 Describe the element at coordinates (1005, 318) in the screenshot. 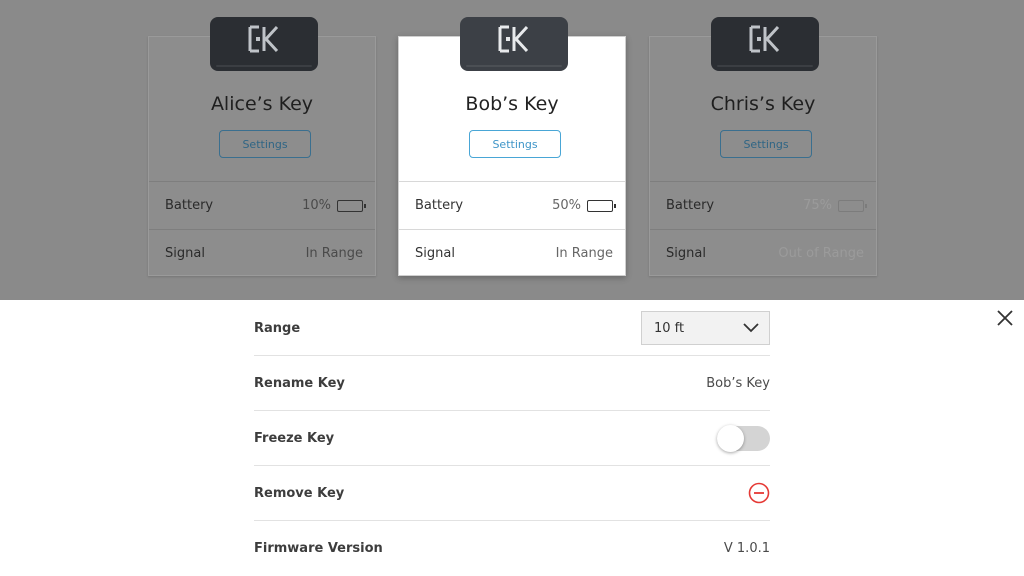

I see `close-icon` at that location.